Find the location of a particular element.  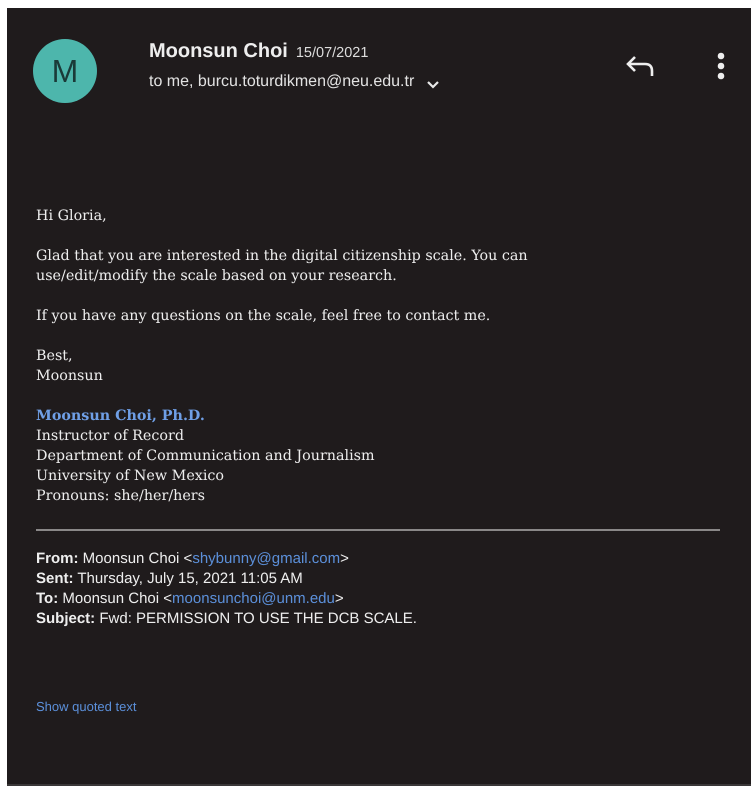

message-paragraph: Hi Gloria, is located at coordinates (72, 216).